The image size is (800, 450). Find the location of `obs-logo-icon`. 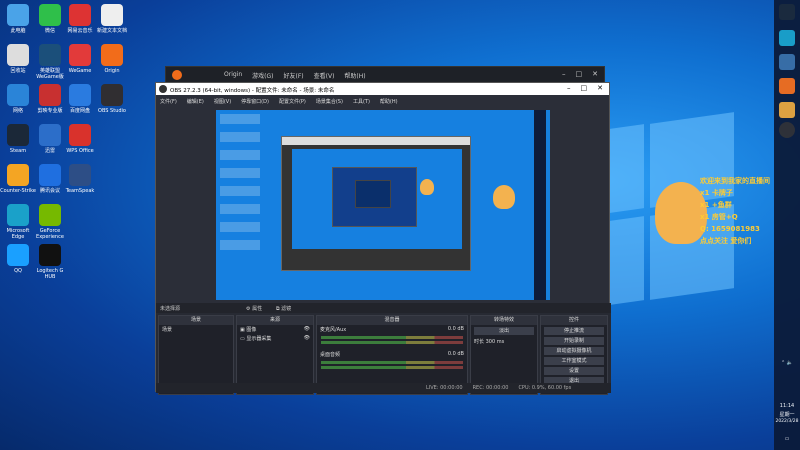

obs-logo-icon is located at coordinates (163, 89).